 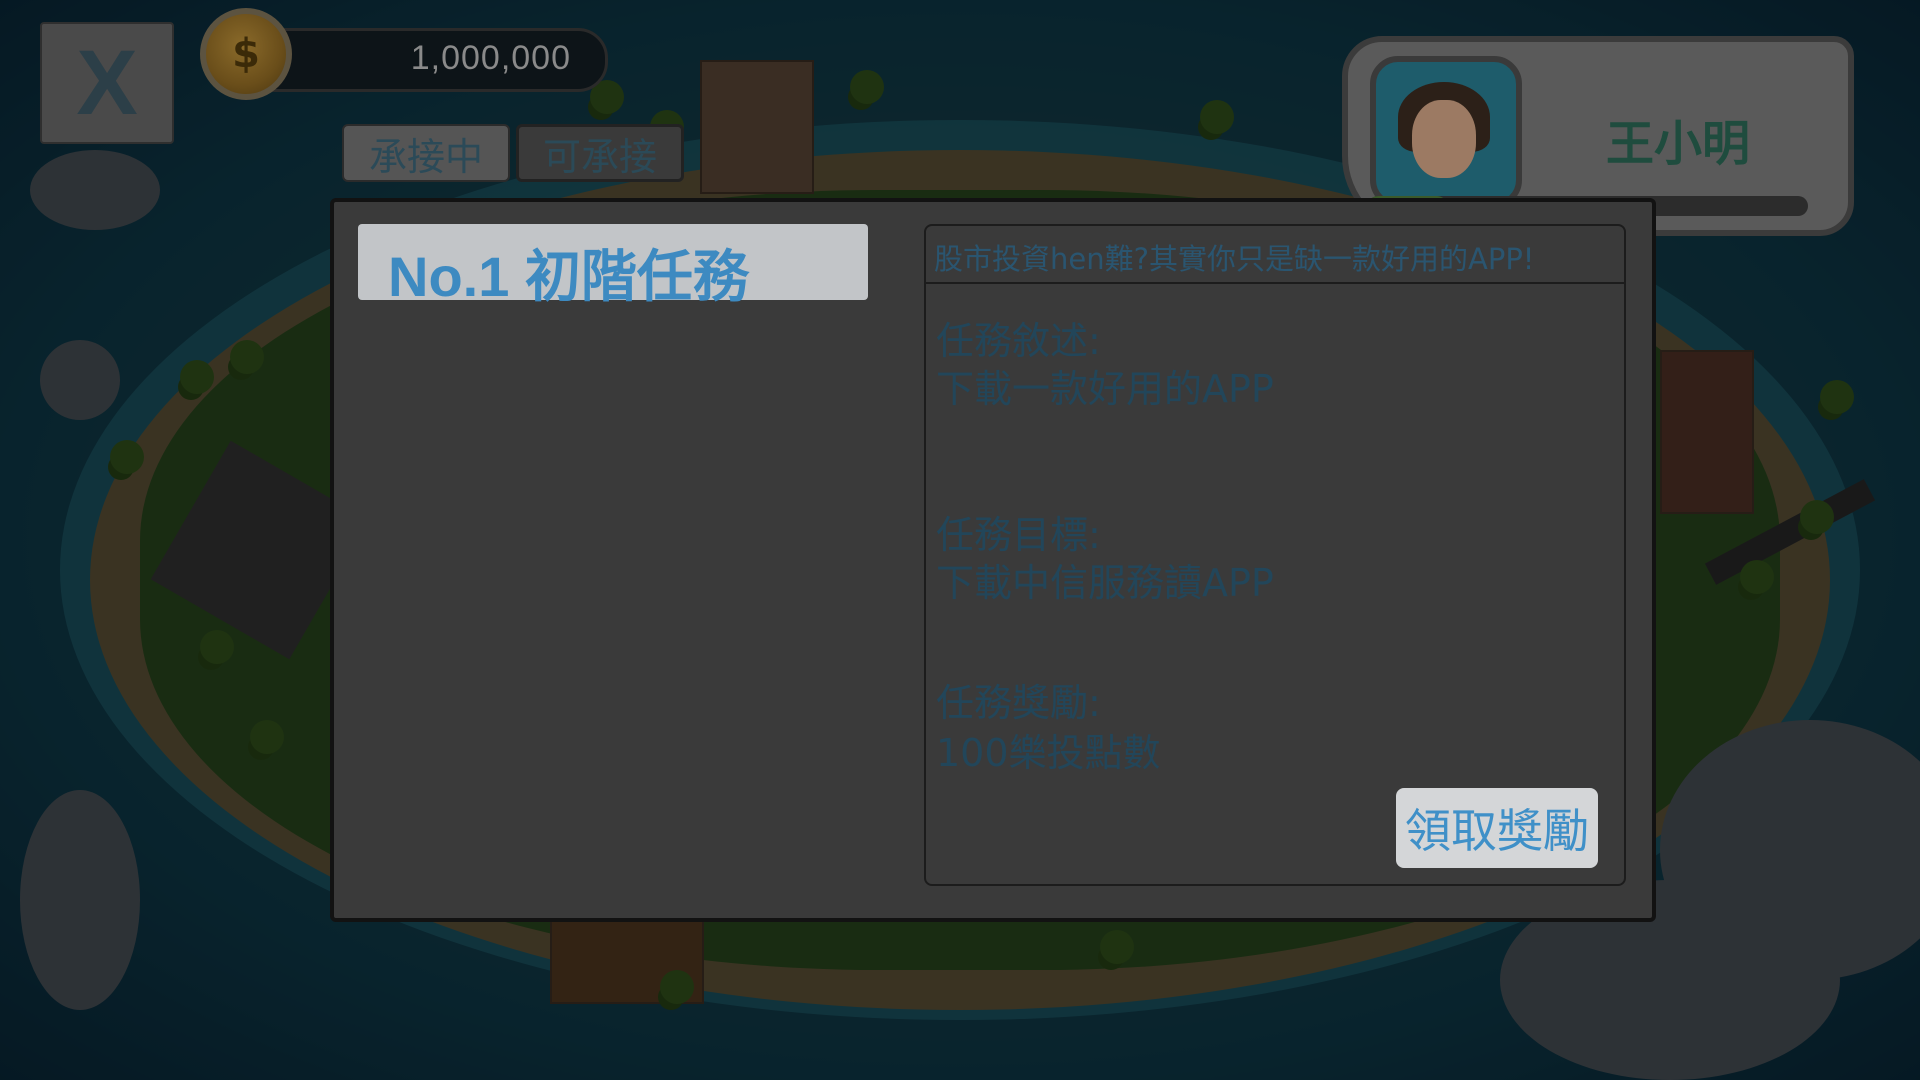 I want to click on tab-label: 可承接, so click(x=599, y=156).